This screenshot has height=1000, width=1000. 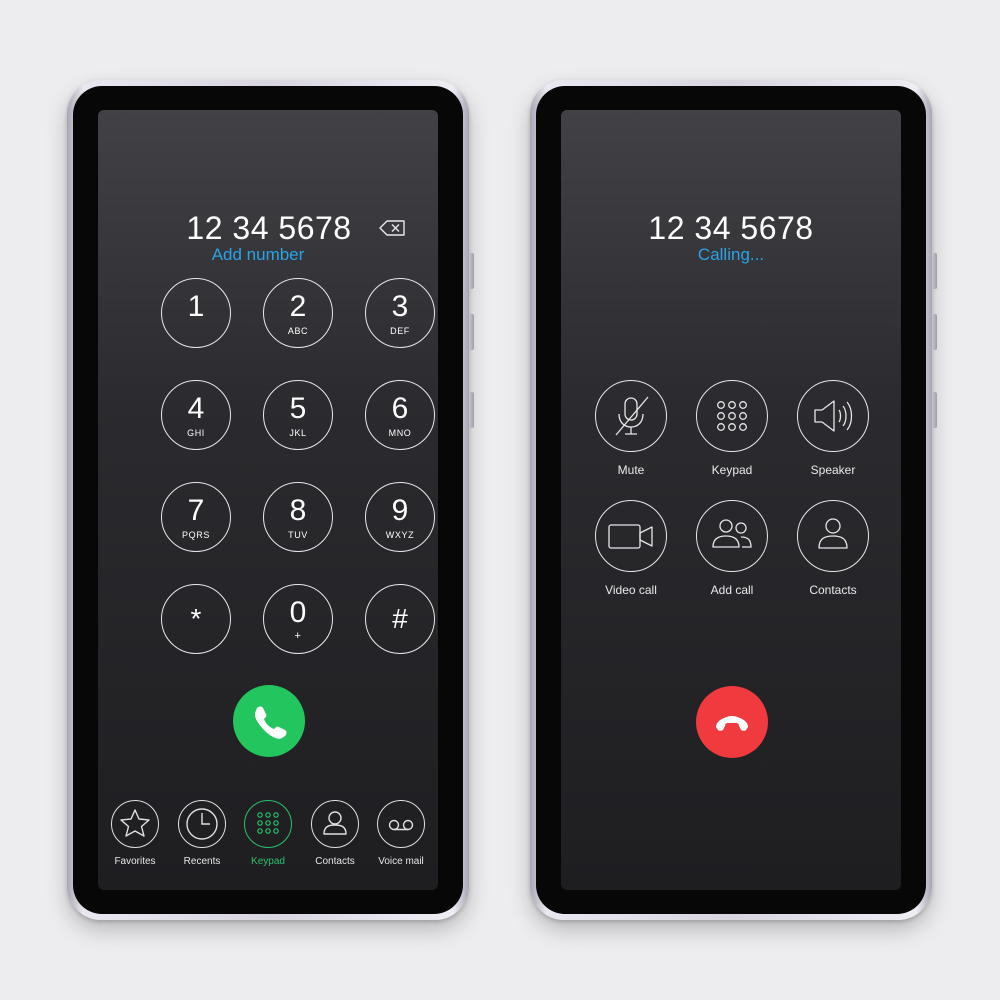 I want to click on add-number-link: Add number, so click(x=263, y=255).